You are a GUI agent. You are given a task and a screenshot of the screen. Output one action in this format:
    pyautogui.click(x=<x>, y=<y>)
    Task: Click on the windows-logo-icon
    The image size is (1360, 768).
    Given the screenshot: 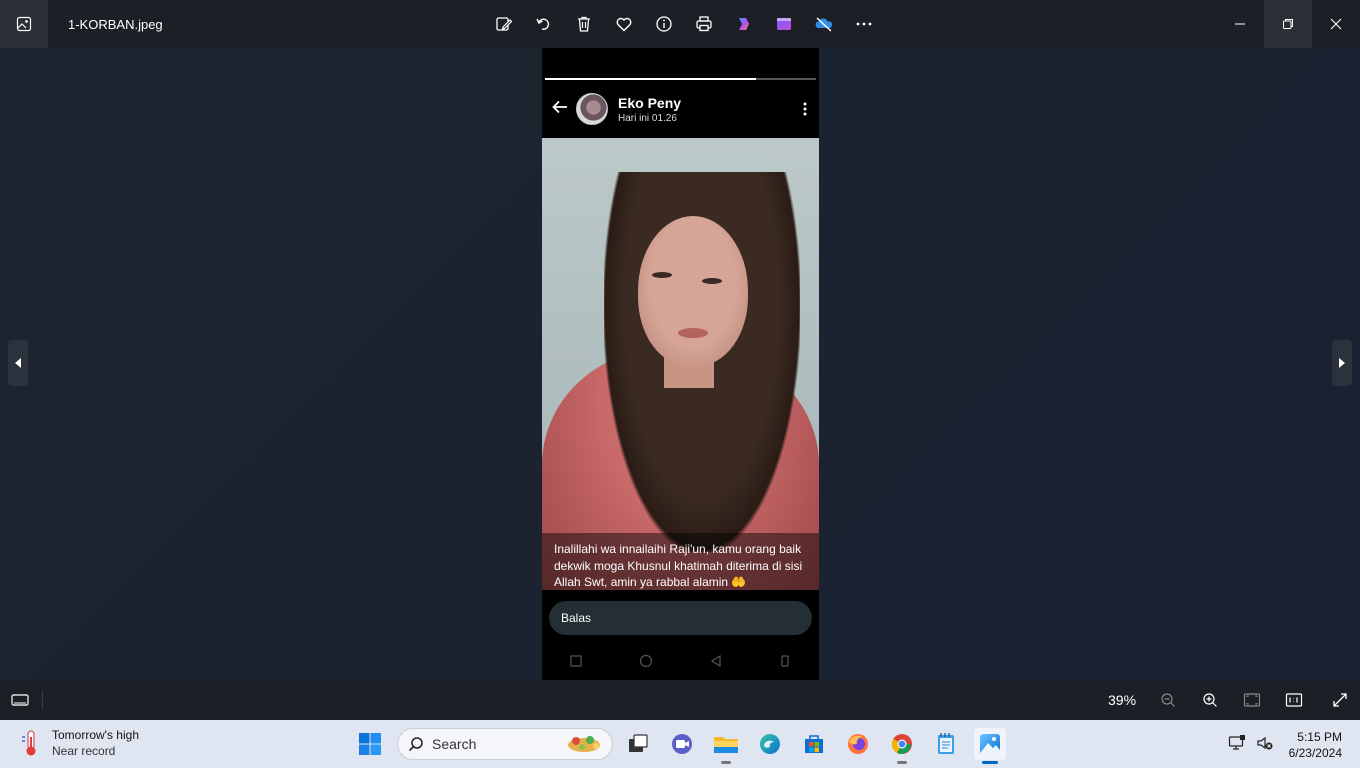 What is the action you would take?
    pyautogui.click(x=370, y=744)
    